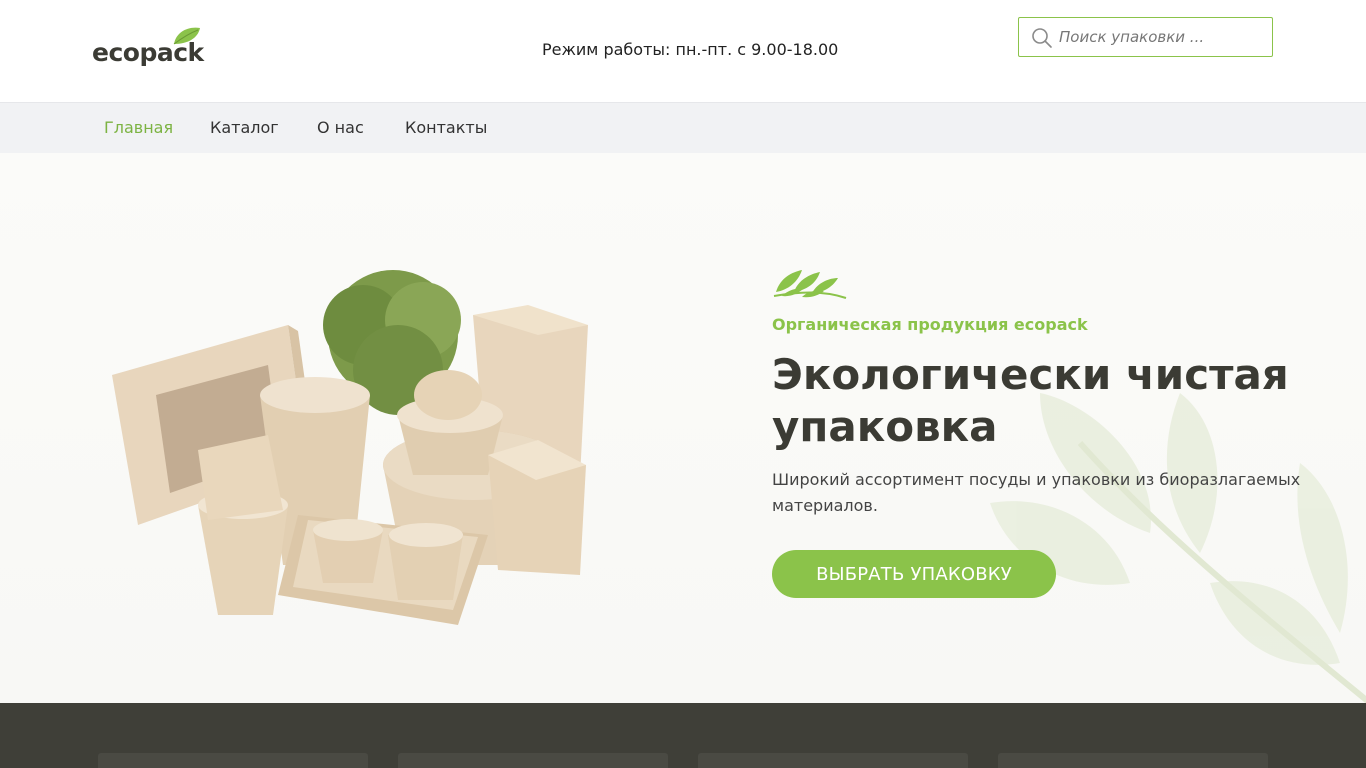 The height and width of the screenshot is (768, 1366). Describe the element at coordinates (446, 127) in the screenshot. I see `nav-item-contacts: Контакты` at that location.